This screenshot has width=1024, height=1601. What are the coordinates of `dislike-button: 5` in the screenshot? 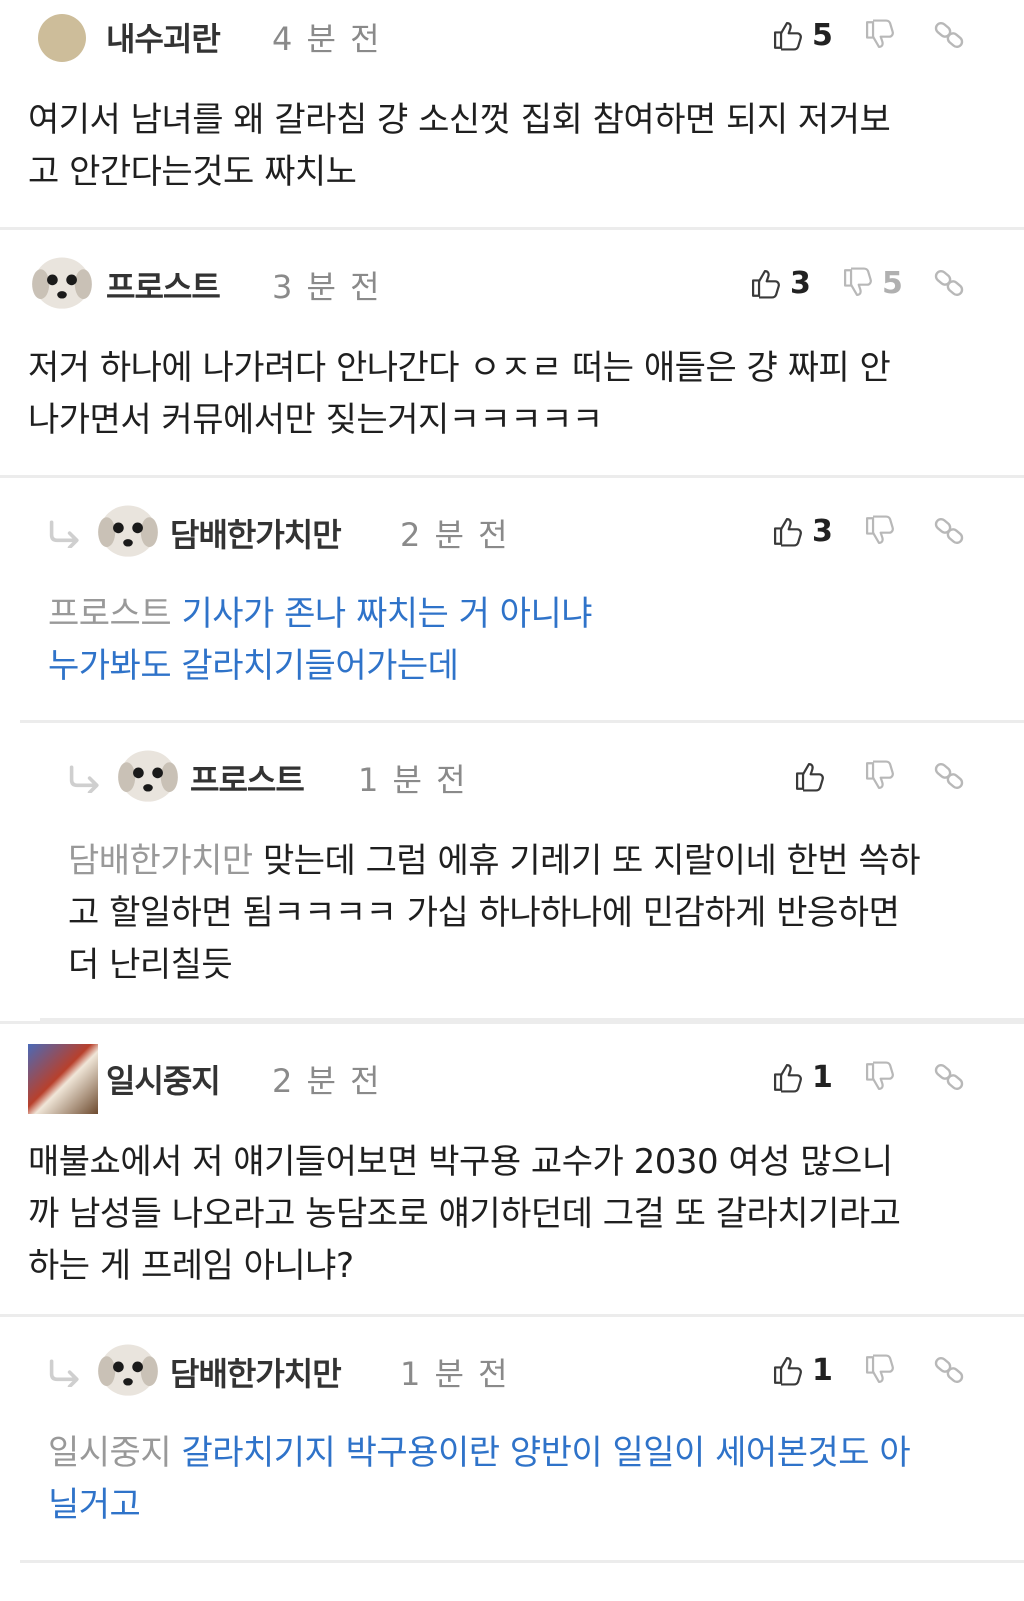 It's located at (871, 283).